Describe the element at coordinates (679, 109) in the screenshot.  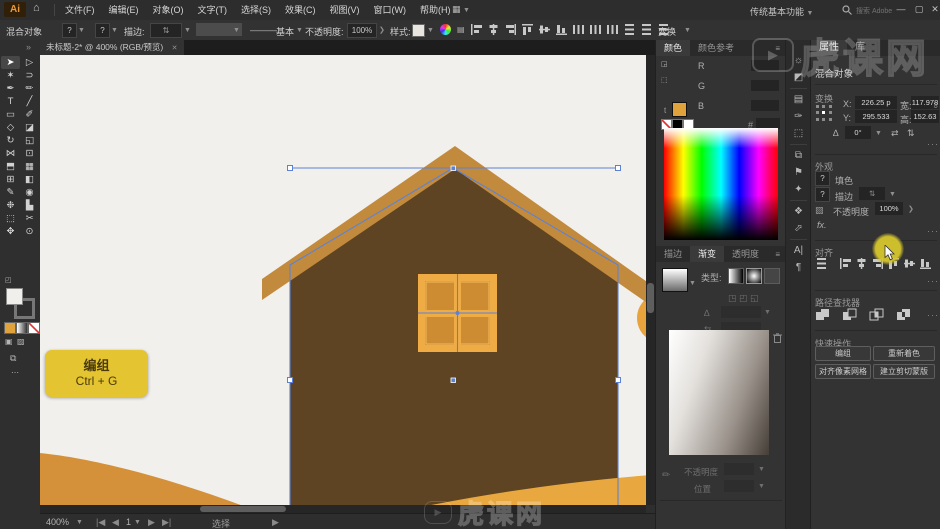
I see `current-fill-swatch` at that location.